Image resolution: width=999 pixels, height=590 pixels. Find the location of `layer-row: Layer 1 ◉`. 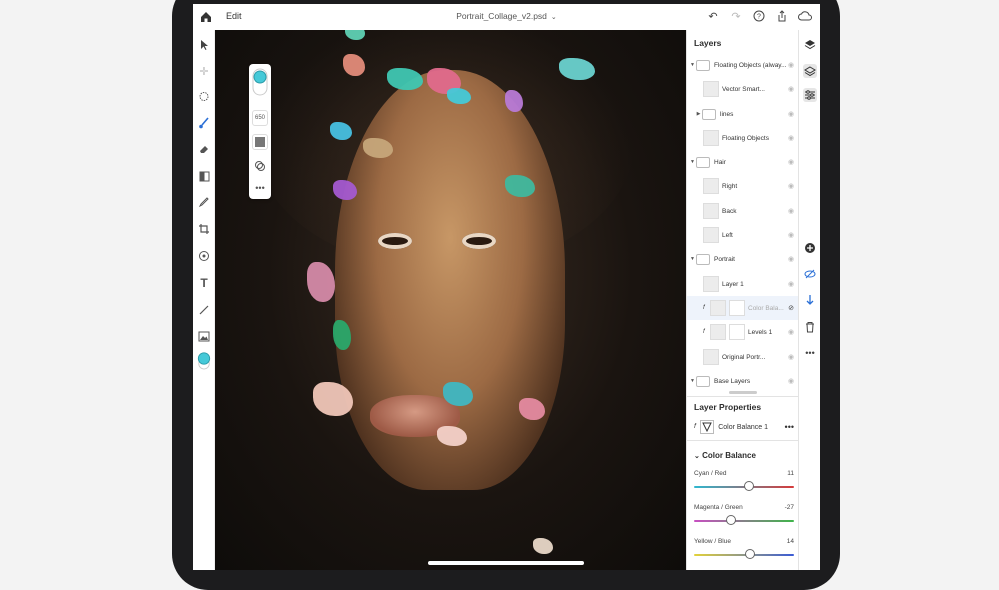

layer-row: Layer 1 ◉ is located at coordinates (743, 284).